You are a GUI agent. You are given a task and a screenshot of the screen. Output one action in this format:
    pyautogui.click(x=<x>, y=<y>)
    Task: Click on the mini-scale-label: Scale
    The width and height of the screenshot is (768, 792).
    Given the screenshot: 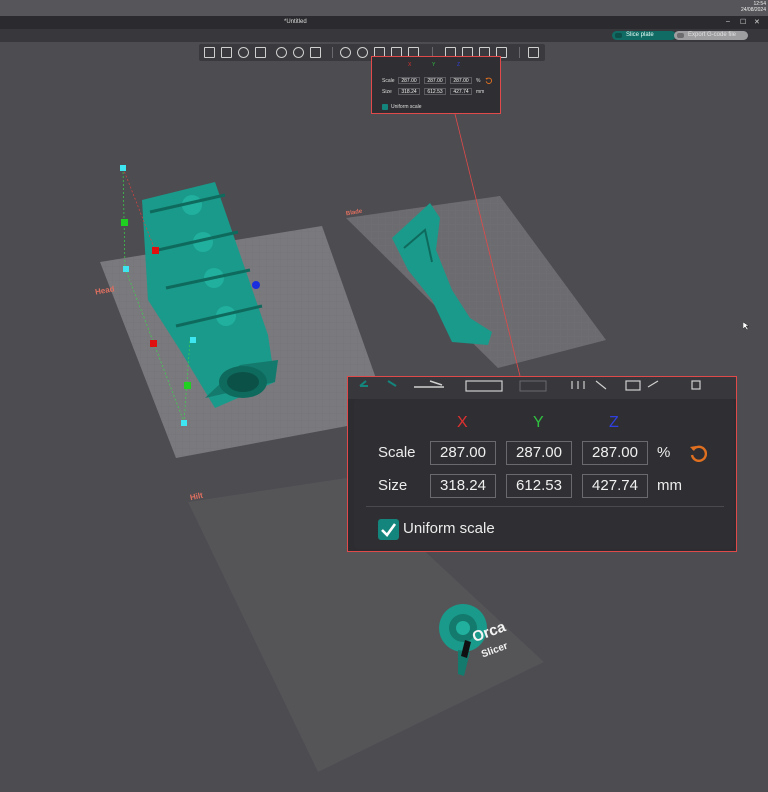 What is the action you would take?
    pyautogui.click(x=388, y=81)
    